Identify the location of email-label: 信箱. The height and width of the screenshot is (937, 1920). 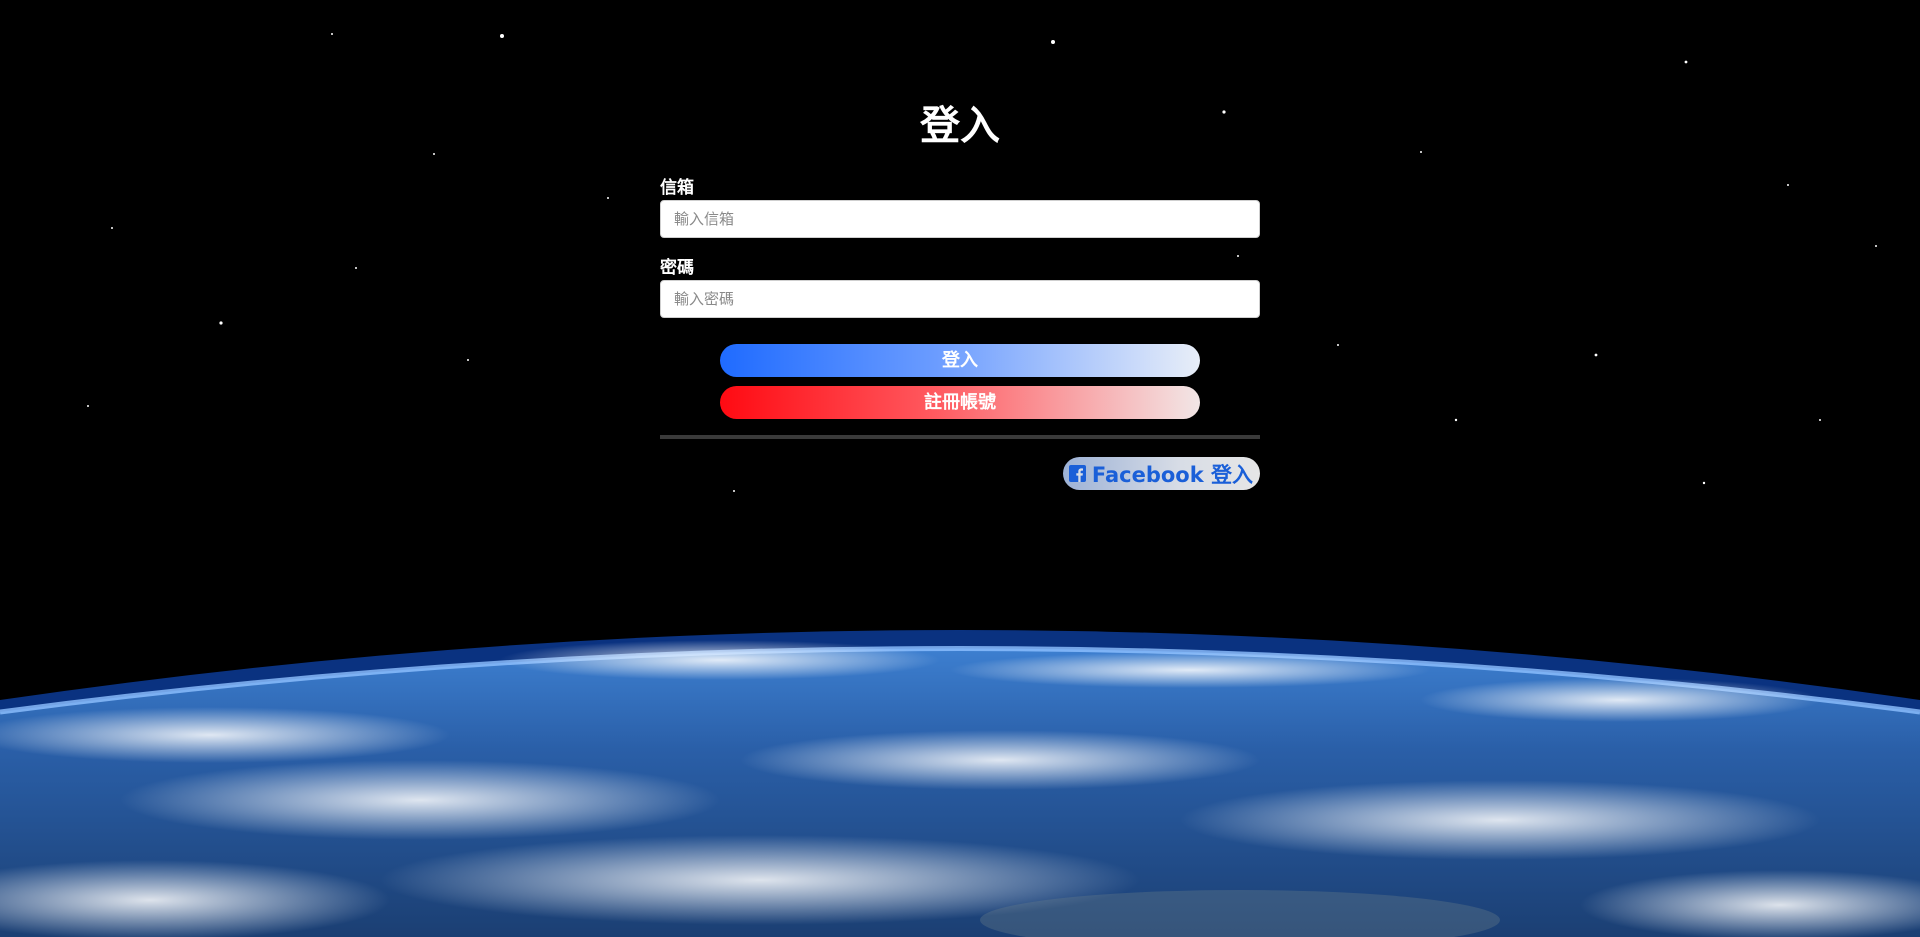
(677, 188).